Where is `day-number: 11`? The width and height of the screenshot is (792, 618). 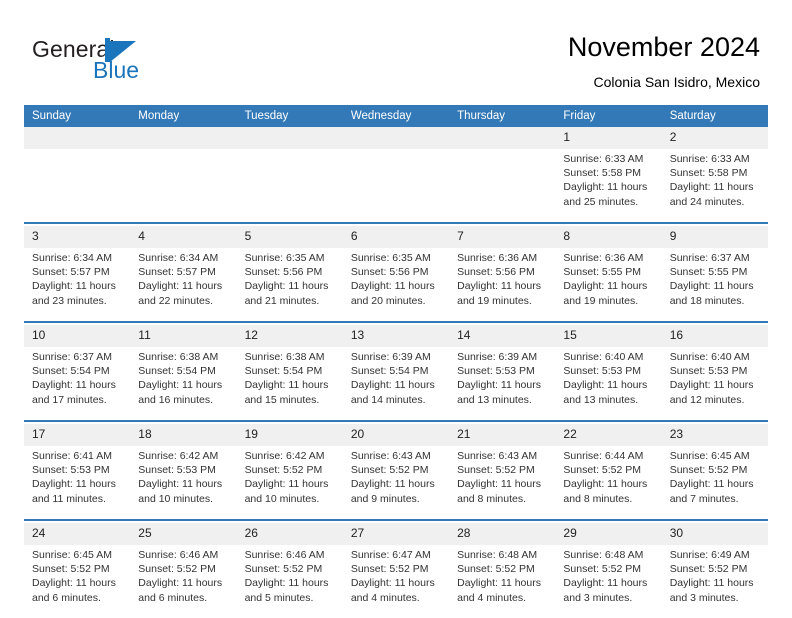 day-number: 11 is located at coordinates (183, 336).